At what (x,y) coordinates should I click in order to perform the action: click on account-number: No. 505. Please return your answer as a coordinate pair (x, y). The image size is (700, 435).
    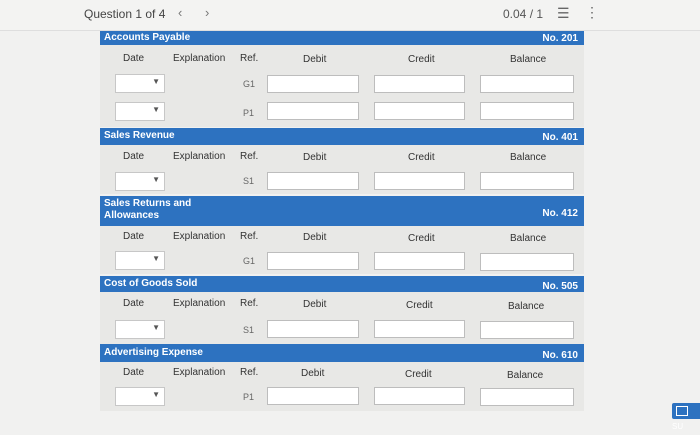
    Looking at the image, I should click on (560, 286).